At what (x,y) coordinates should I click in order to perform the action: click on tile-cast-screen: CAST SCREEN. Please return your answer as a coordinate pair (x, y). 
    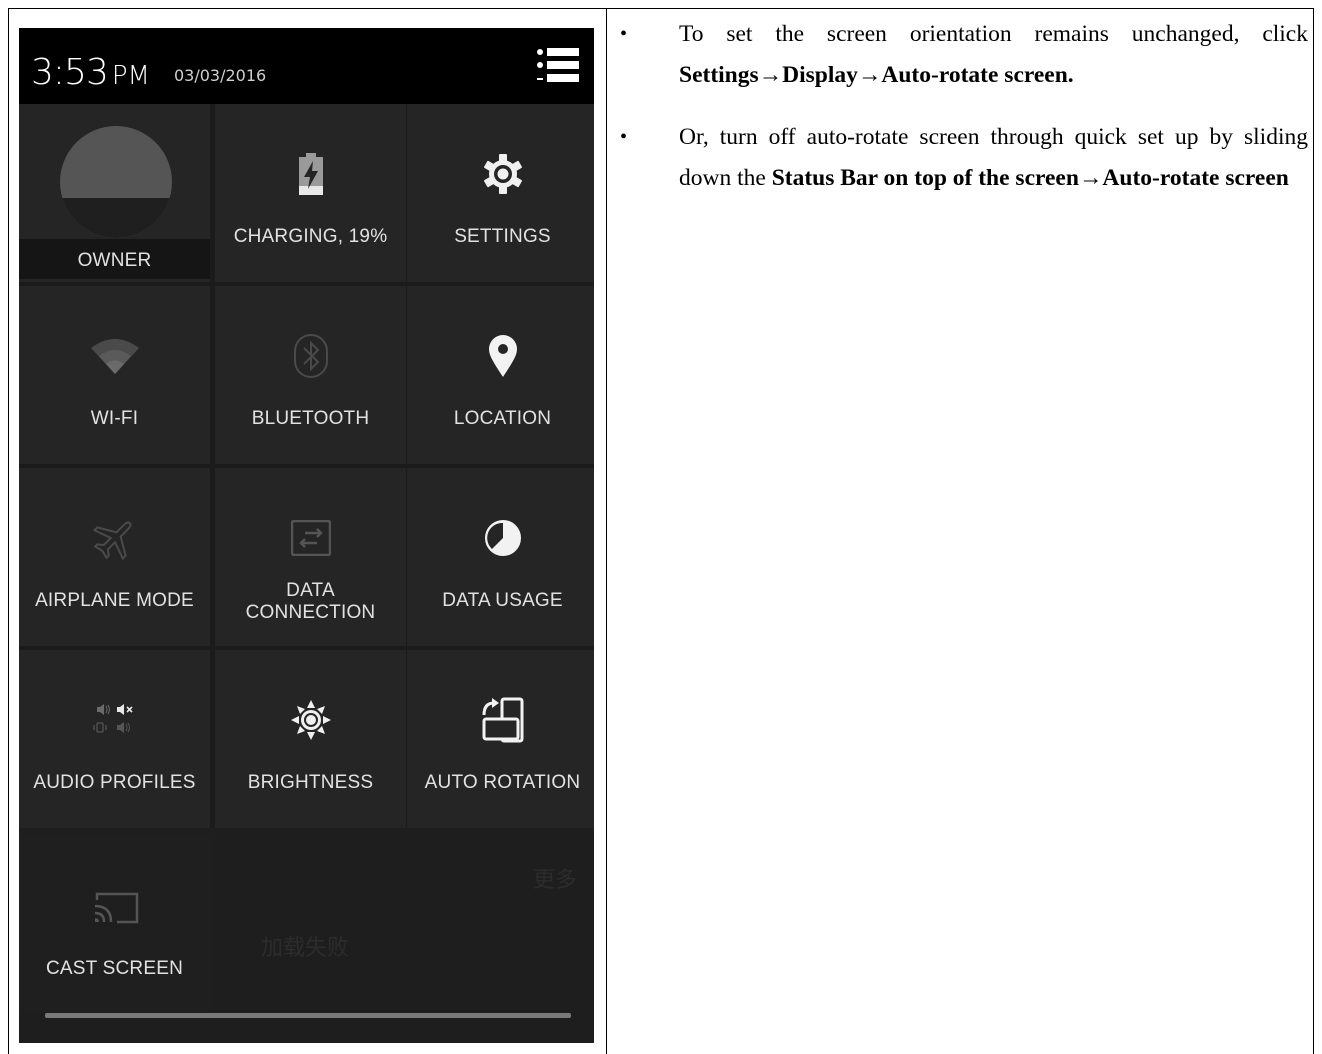
    Looking at the image, I should click on (114, 923).